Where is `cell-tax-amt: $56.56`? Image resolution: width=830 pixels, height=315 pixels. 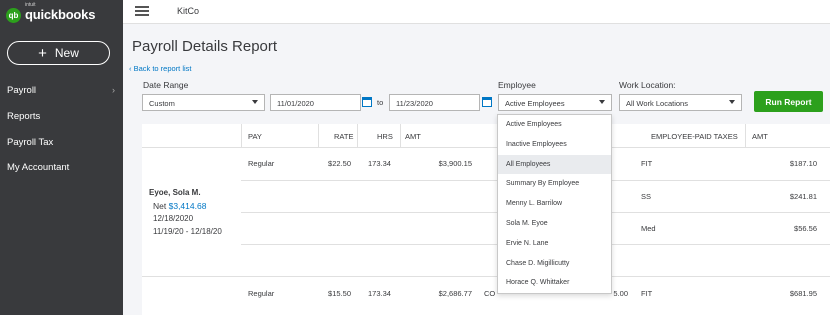
cell-tax-amt: $56.56 is located at coordinates (805, 228).